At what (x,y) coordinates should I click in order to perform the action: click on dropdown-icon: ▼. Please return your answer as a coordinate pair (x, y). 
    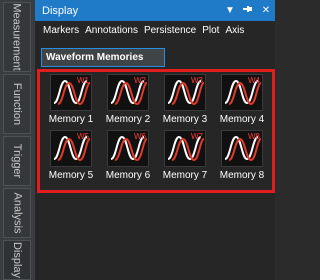
    Looking at the image, I should click on (230, 10).